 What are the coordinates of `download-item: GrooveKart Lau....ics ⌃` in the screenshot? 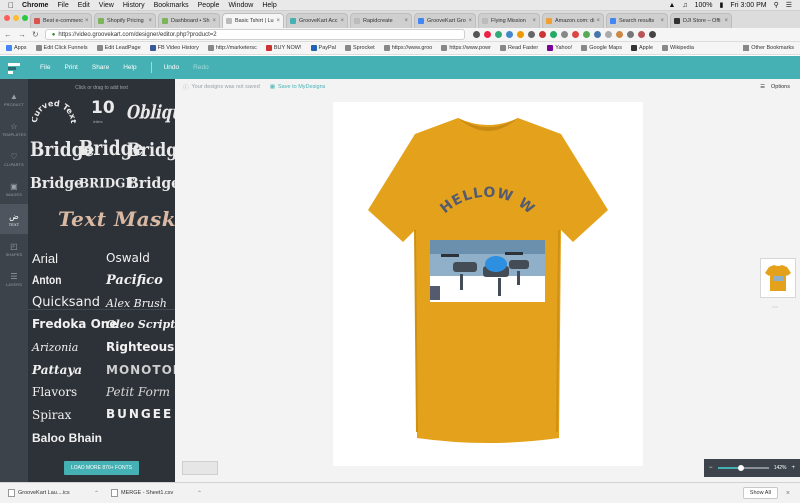 It's located at (55, 493).